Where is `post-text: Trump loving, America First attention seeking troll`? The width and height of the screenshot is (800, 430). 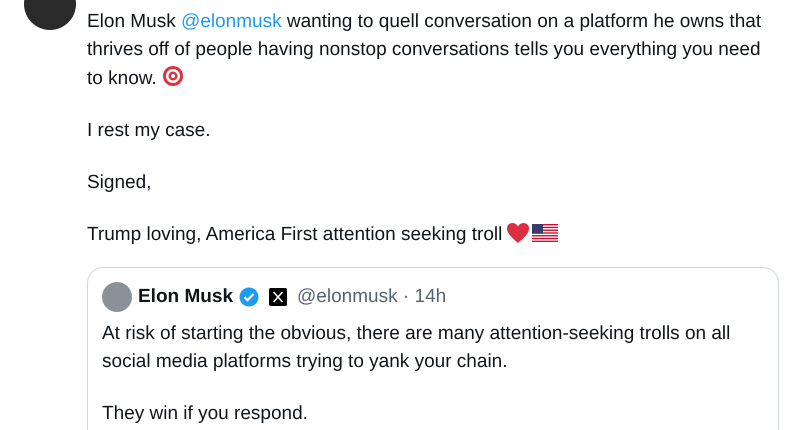 post-text: Trump loving, America First attention seeking troll is located at coordinates (433, 235).